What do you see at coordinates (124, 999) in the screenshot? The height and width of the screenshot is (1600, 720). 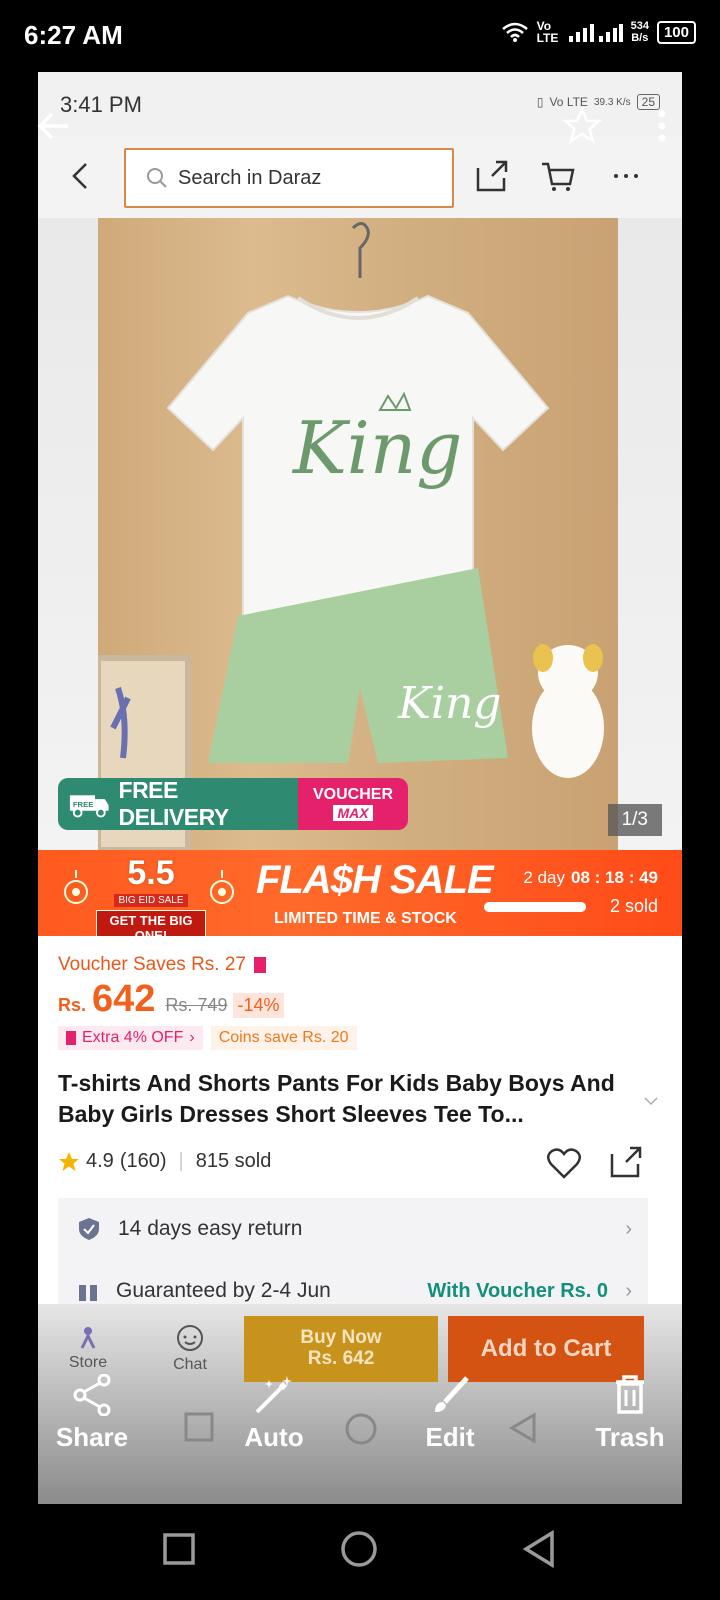 I see `current-price: 642` at bounding box center [124, 999].